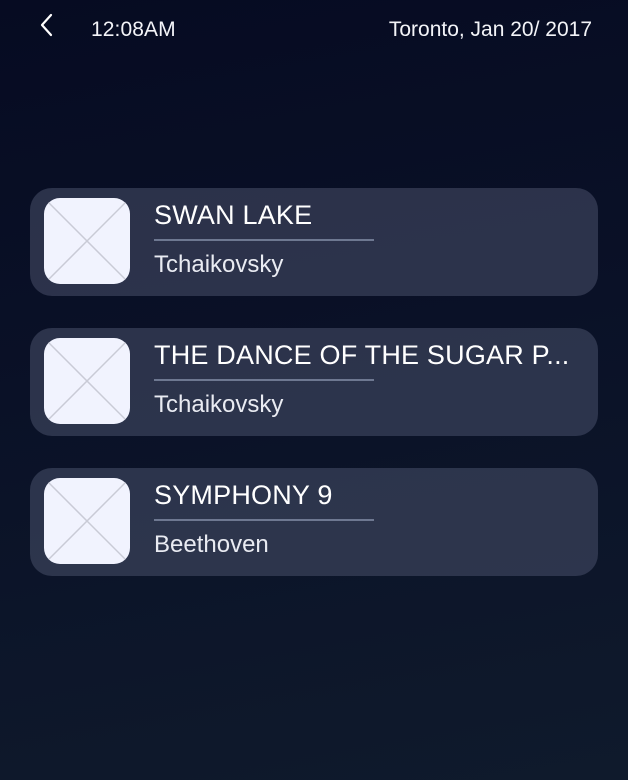 Image resolution: width=628 pixels, height=780 pixels. What do you see at coordinates (243, 495) in the screenshot?
I see `track-title: SYMPHONY 9` at bounding box center [243, 495].